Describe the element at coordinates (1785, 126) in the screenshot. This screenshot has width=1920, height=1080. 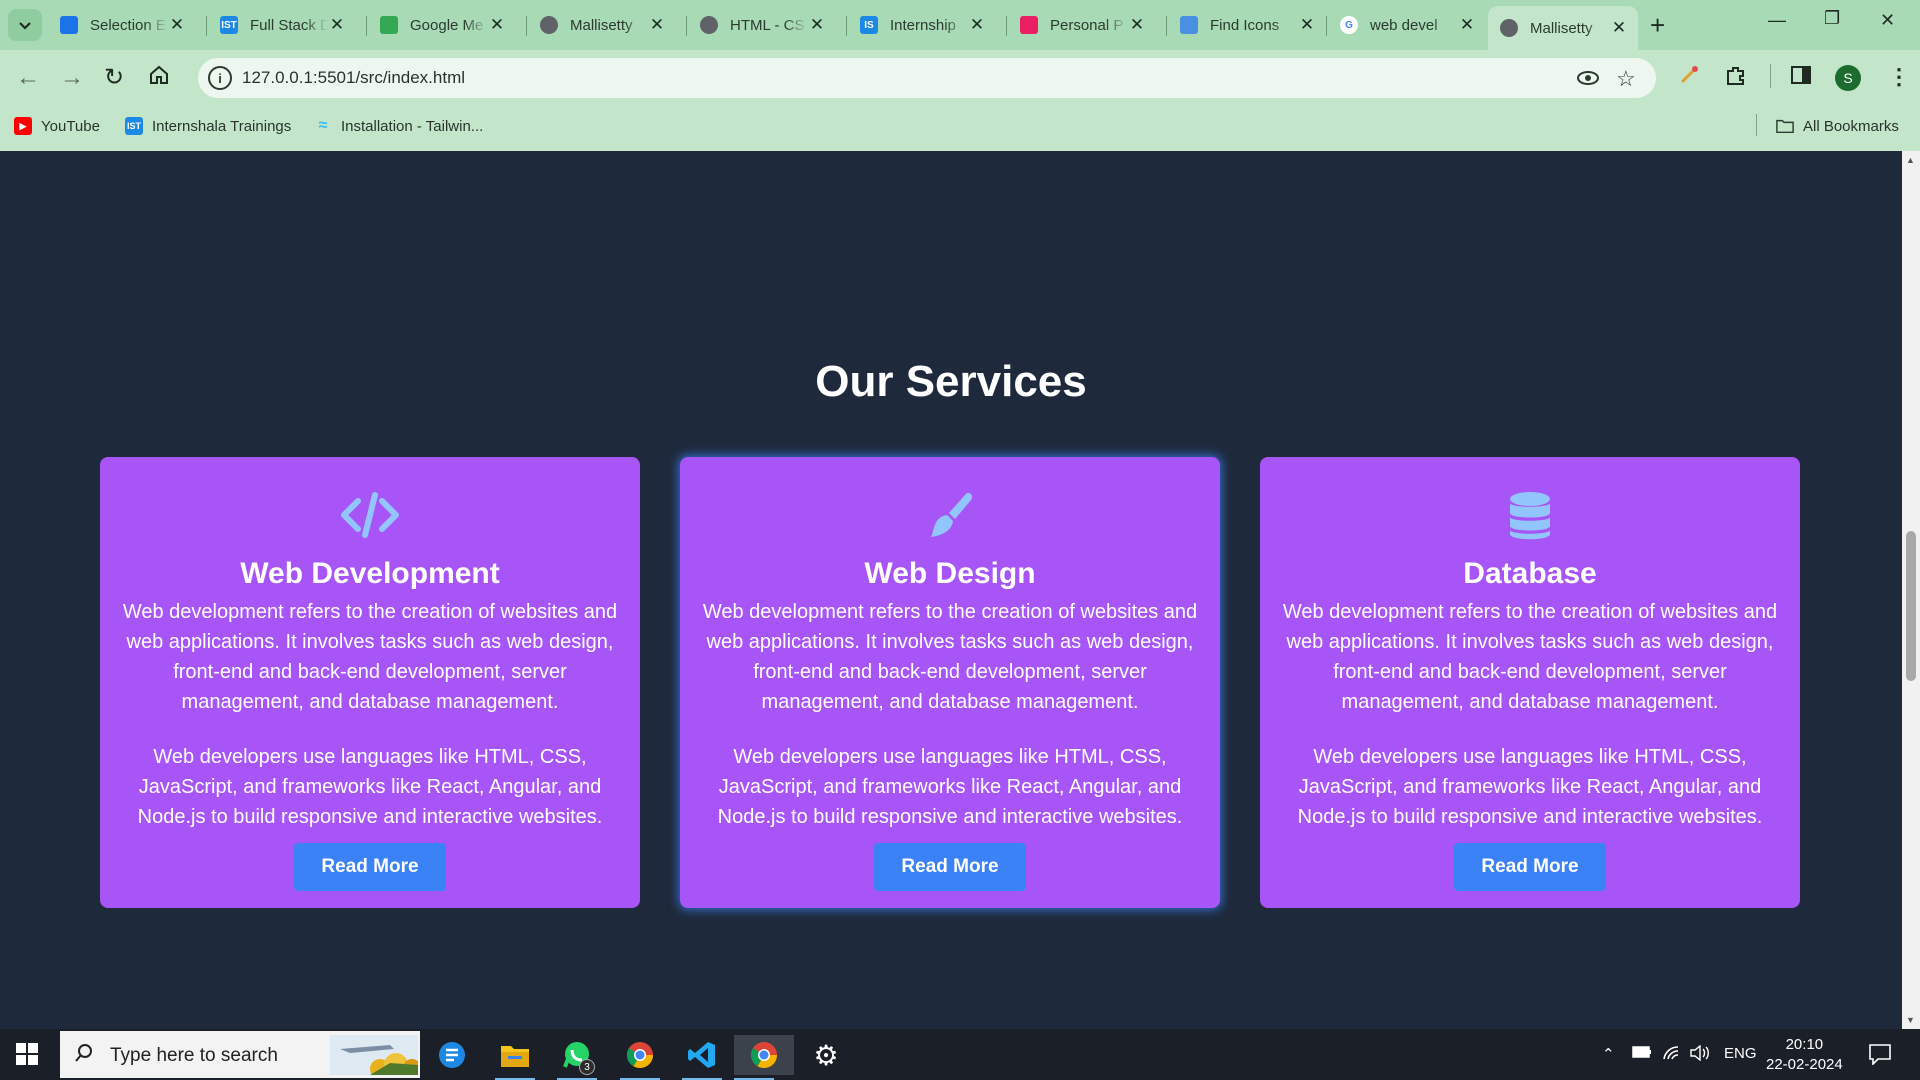
I see `folder-icon` at that location.